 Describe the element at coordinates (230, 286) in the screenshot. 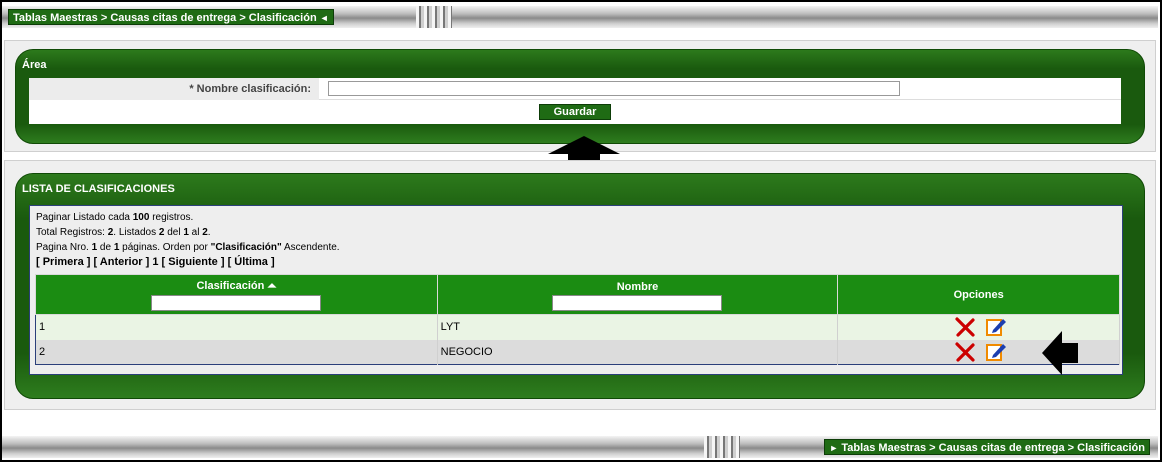

I see `column-clasificacion-label: Clasificación` at that location.